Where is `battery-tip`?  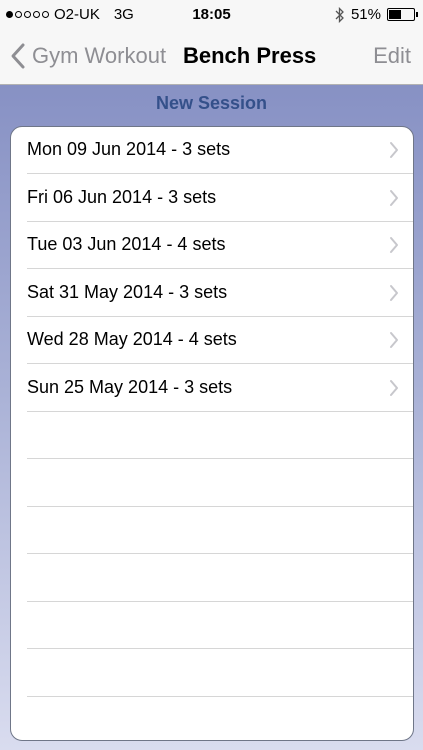 battery-tip is located at coordinates (417, 14).